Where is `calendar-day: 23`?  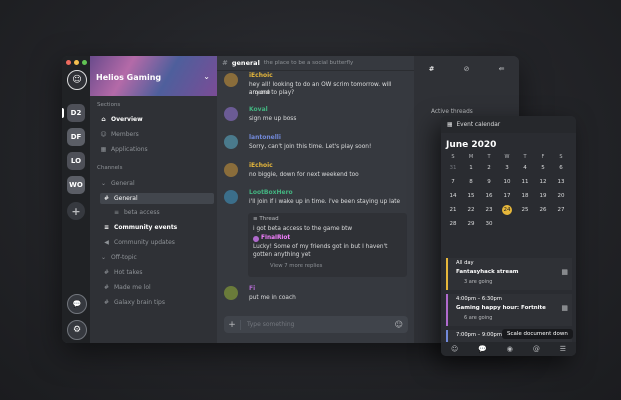 calendar-day: 23 is located at coordinates (489, 210).